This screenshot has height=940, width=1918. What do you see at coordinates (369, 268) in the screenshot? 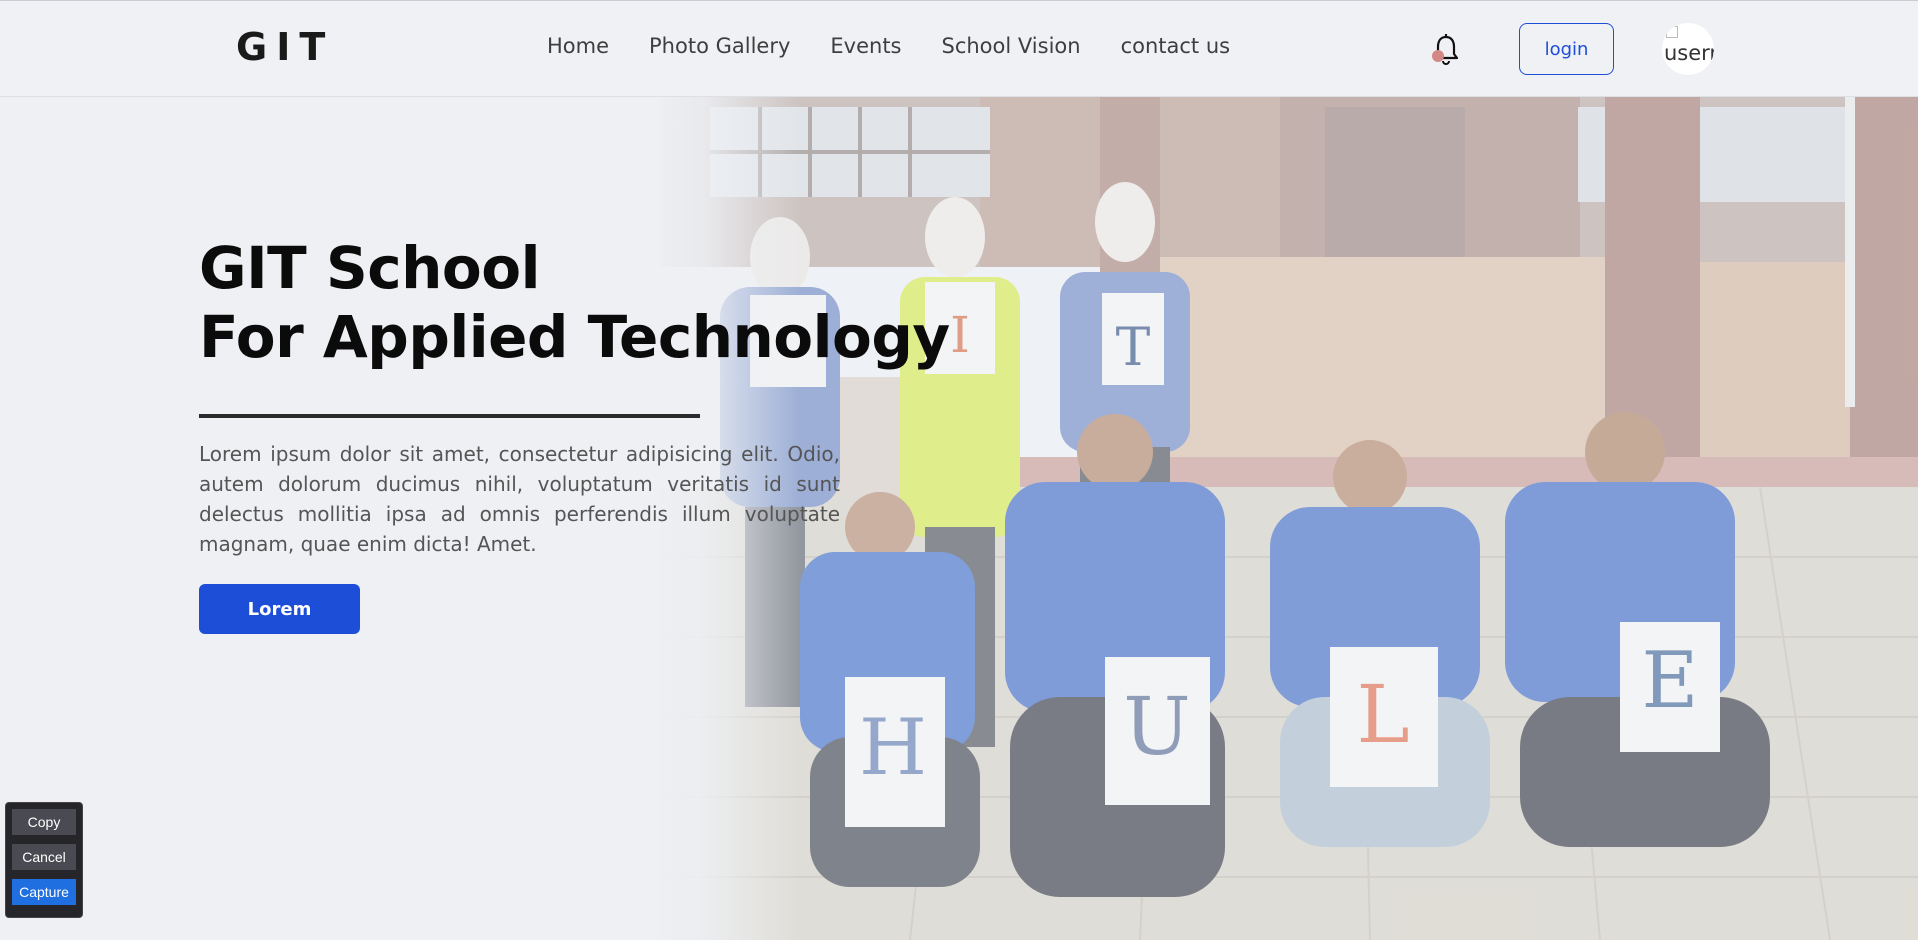
I see `hero-title-line1: GIT School` at bounding box center [369, 268].